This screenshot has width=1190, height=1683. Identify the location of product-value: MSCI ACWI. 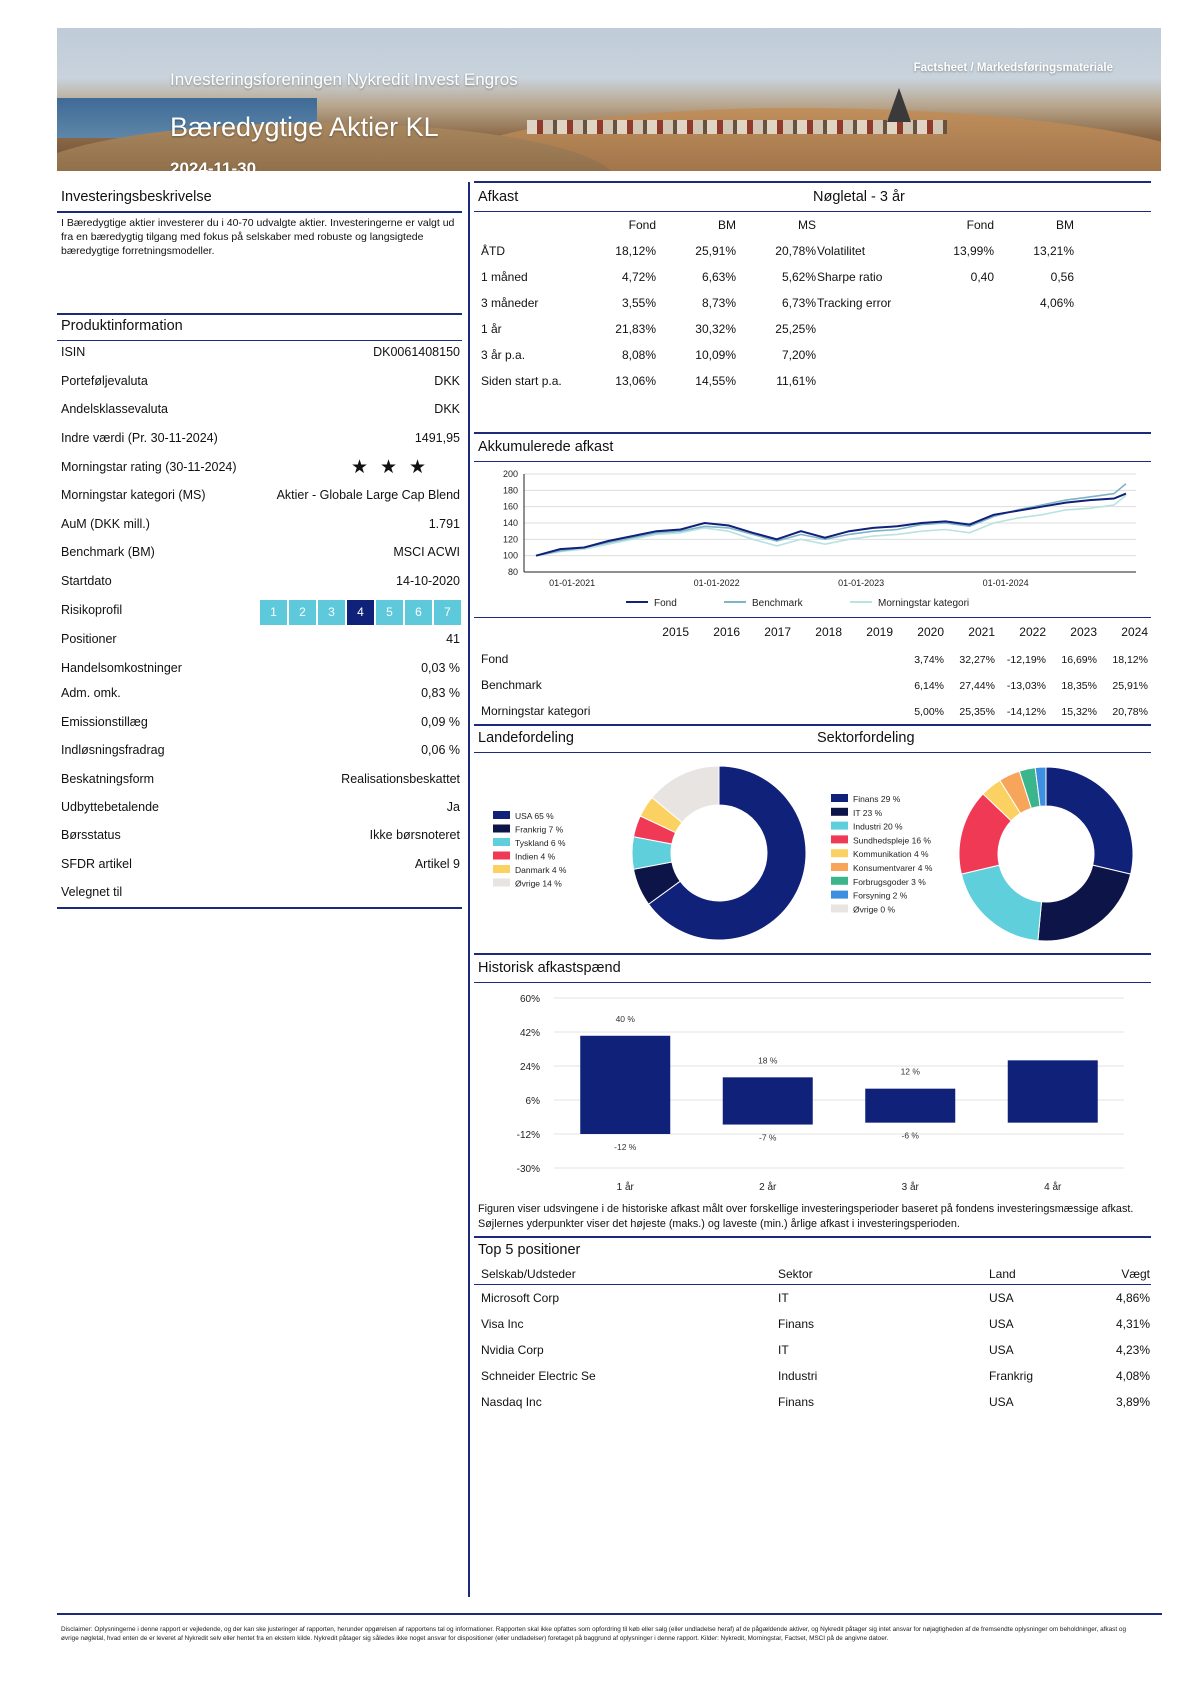
(426, 552).